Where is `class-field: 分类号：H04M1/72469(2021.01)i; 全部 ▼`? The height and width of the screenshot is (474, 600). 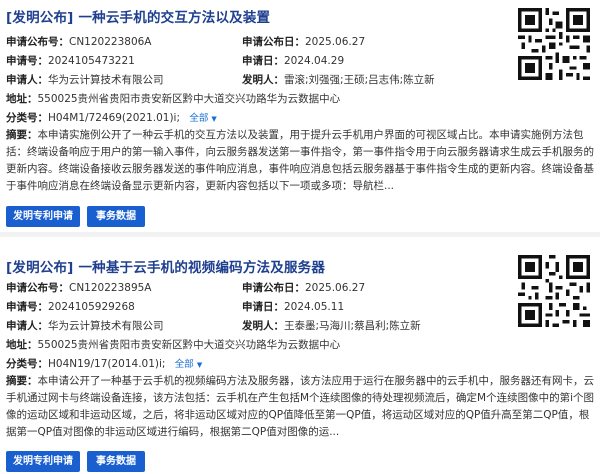 class-field: 分类号：H04M1/72469(2021.01)i; 全部 ▼ is located at coordinates (111, 118).